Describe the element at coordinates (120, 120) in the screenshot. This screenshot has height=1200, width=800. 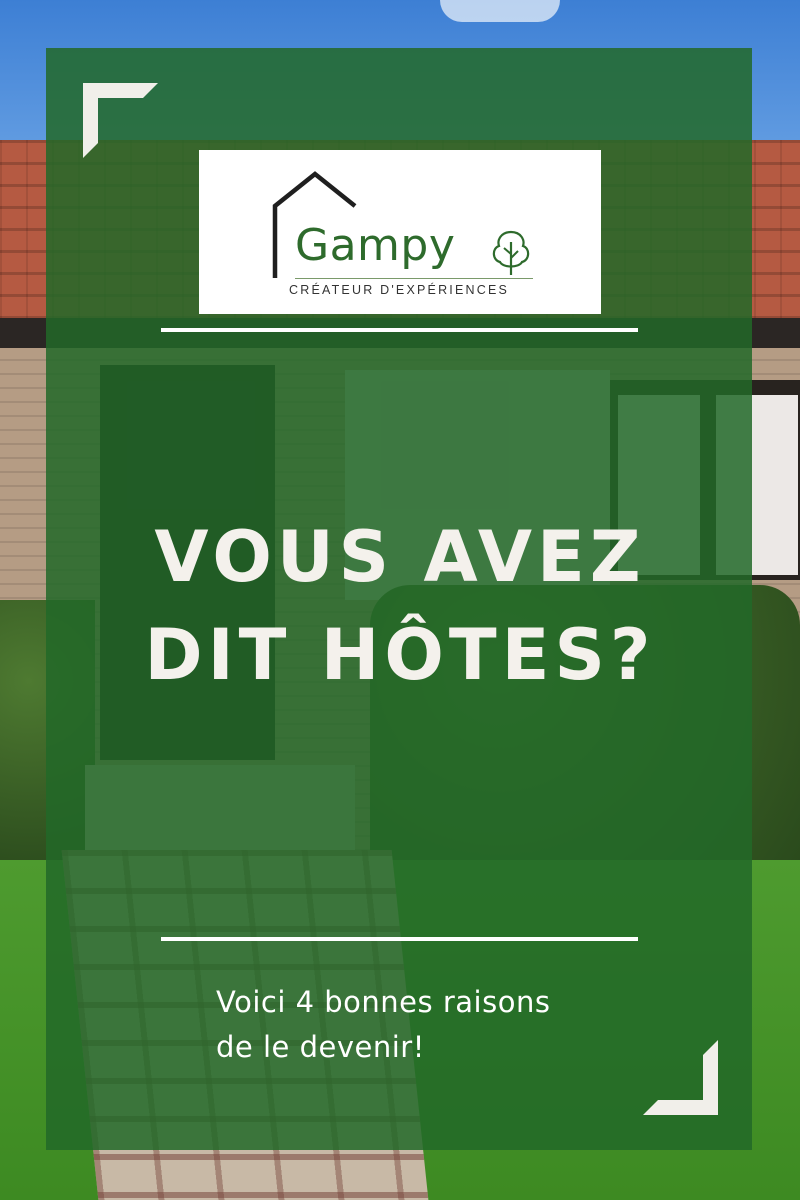
I see `corner-bracket-top-left-icon` at that location.